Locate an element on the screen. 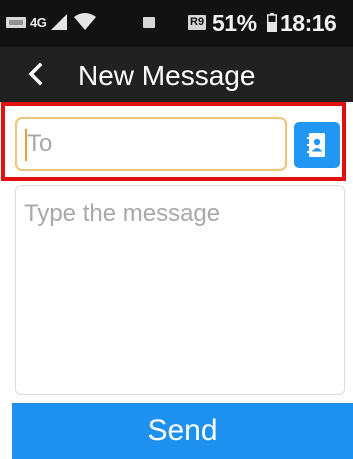 This screenshot has height=459, width=353. battery-percent: 51% is located at coordinates (234, 23).